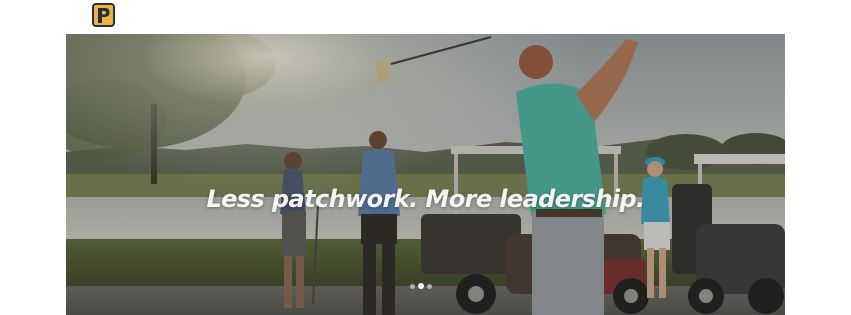  I want to click on p-letter-icon, so click(104, 15).